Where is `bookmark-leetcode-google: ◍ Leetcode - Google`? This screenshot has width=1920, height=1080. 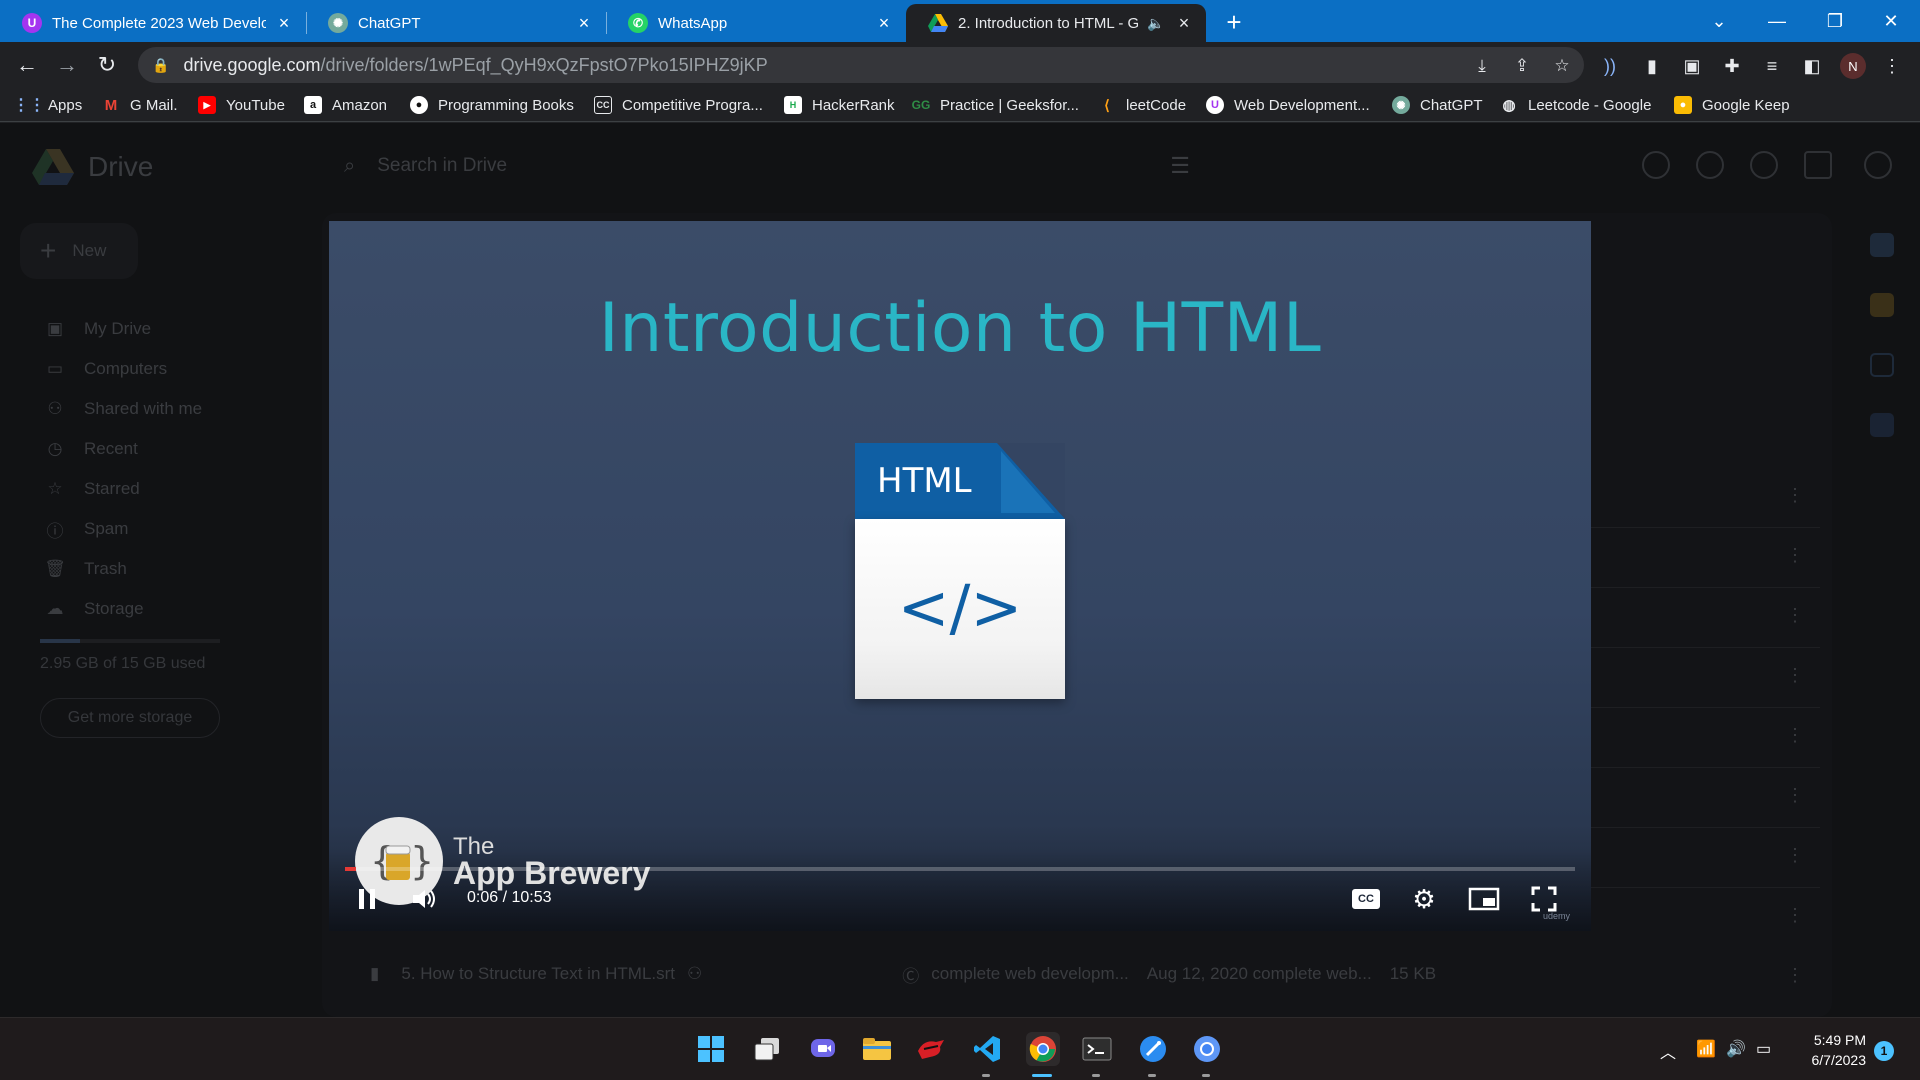 bookmark-leetcode-google: ◍ Leetcode - Google is located at coordinates (1575, 105).